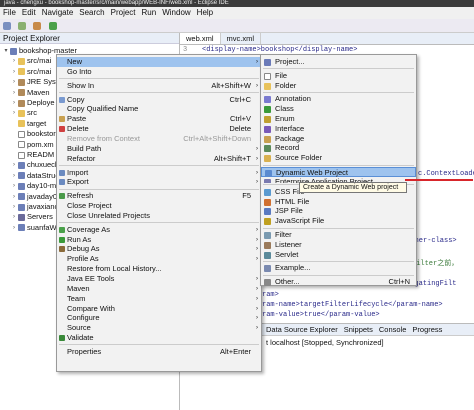 Image resolution: width=474 pixels, height=410 pixels. What do you see at coordinates (35, 186) in the screenshot?
I see `tree-item: › day10-mo` at bounding box center [35, 186].